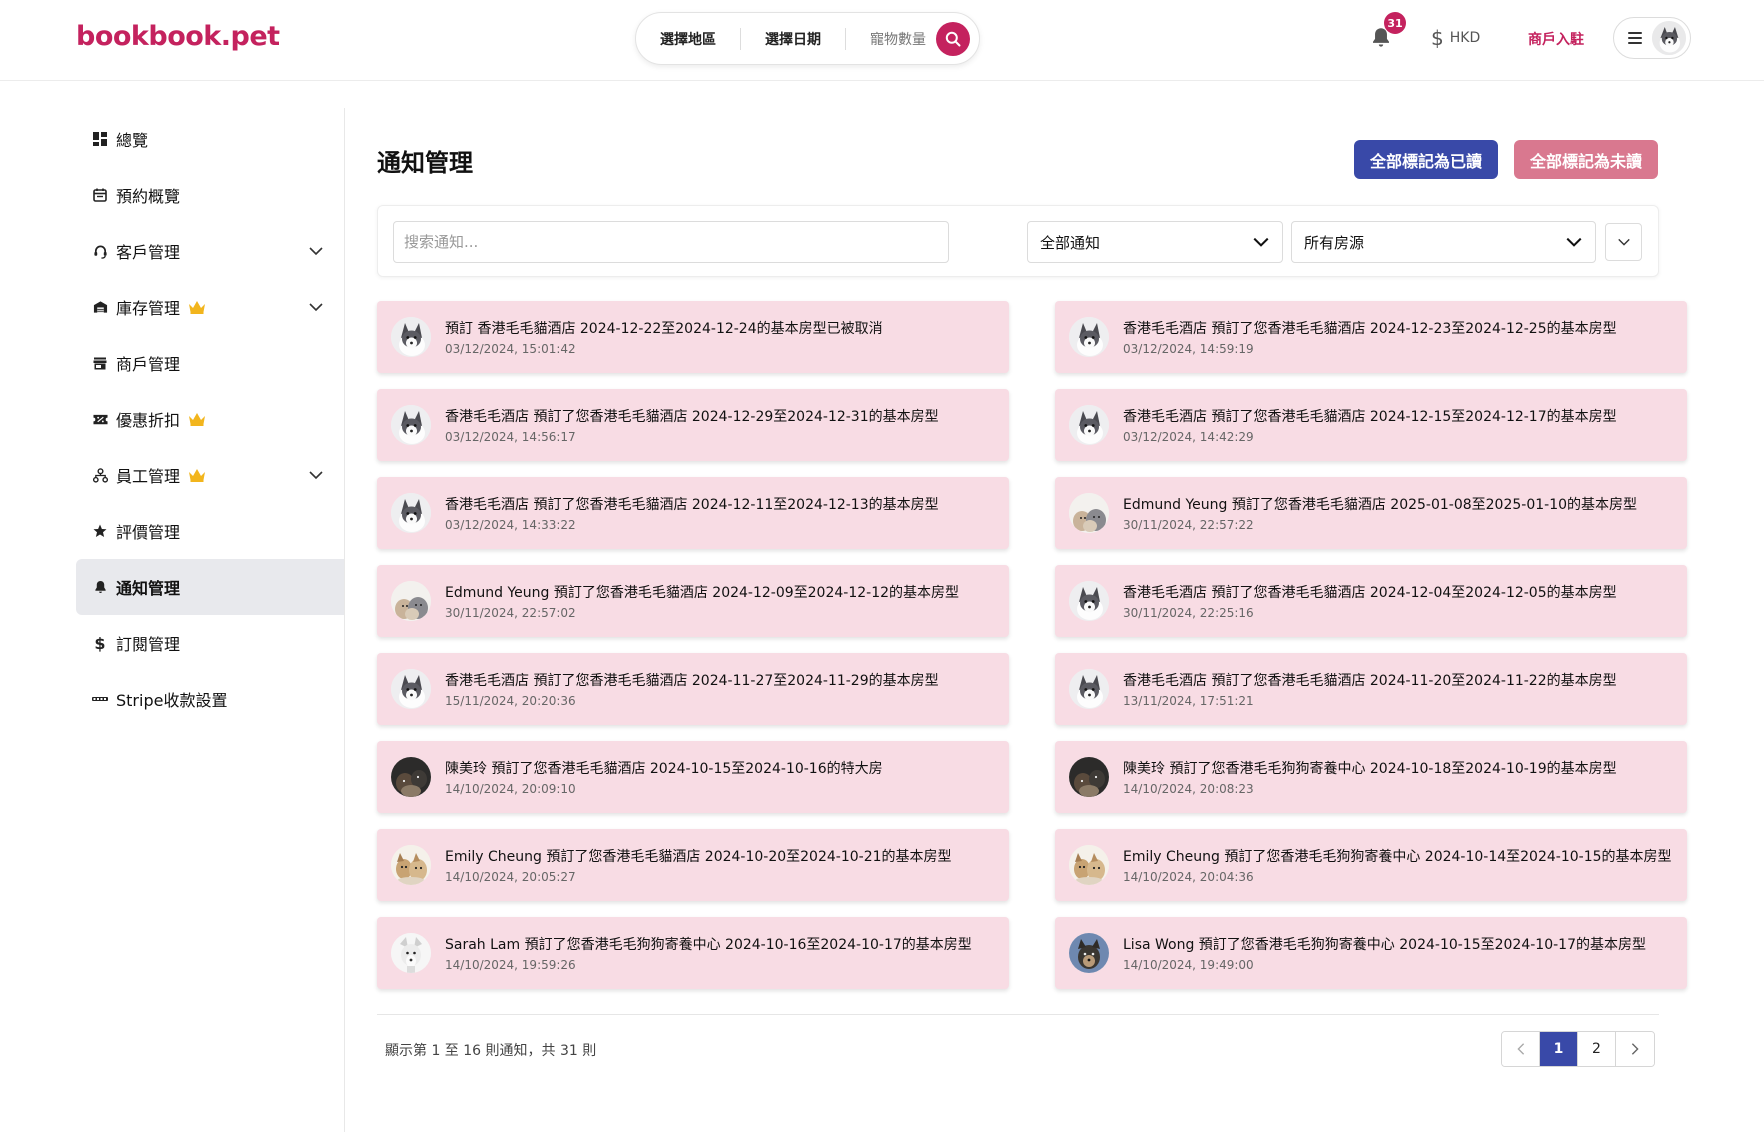 Image resolution: width=1764 pixels, height=1132 pixels. What do you see at coordinates (100, 419) in the screenshot?
I see `ticket-icon` at bounding box center [100, 419].